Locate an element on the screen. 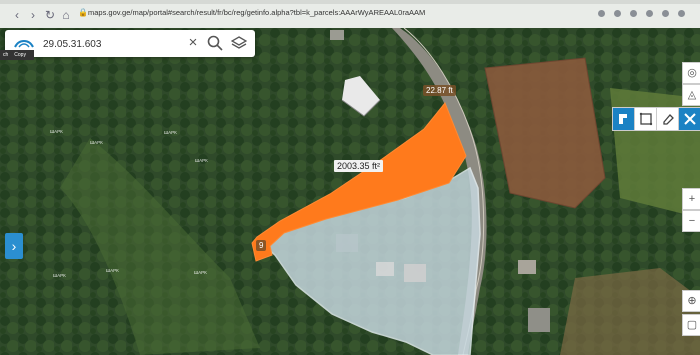 The width and height of the screenshot is (700, 355). context-menu: ch Copy is located at coordinates (17, 55).